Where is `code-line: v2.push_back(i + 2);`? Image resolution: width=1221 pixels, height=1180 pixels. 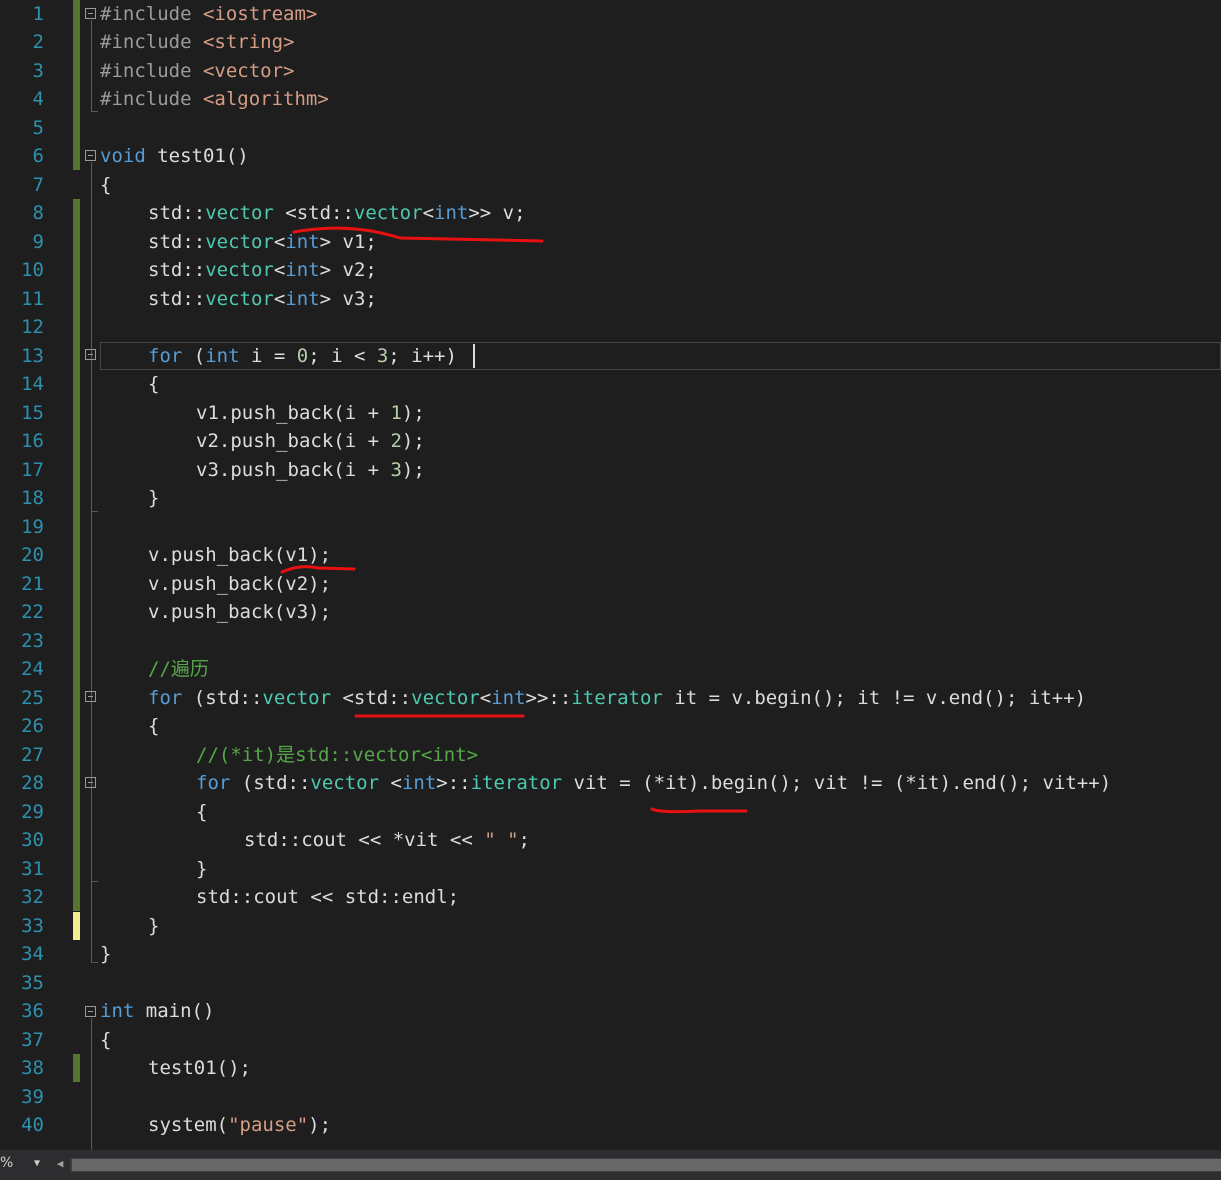
code-line: v2.push_back(i + 2); is located at coordinates (310, 441).